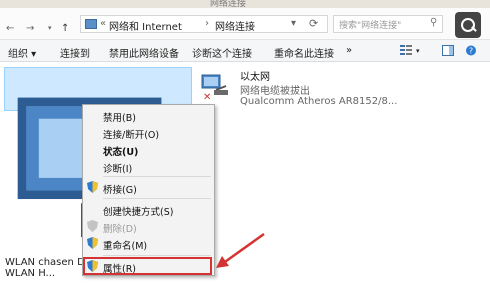 This screenshot has width=490, height=304. Describe the element at coordinates (103, 23) in the screenshot. I see `overflow-chevron: «` at that location.